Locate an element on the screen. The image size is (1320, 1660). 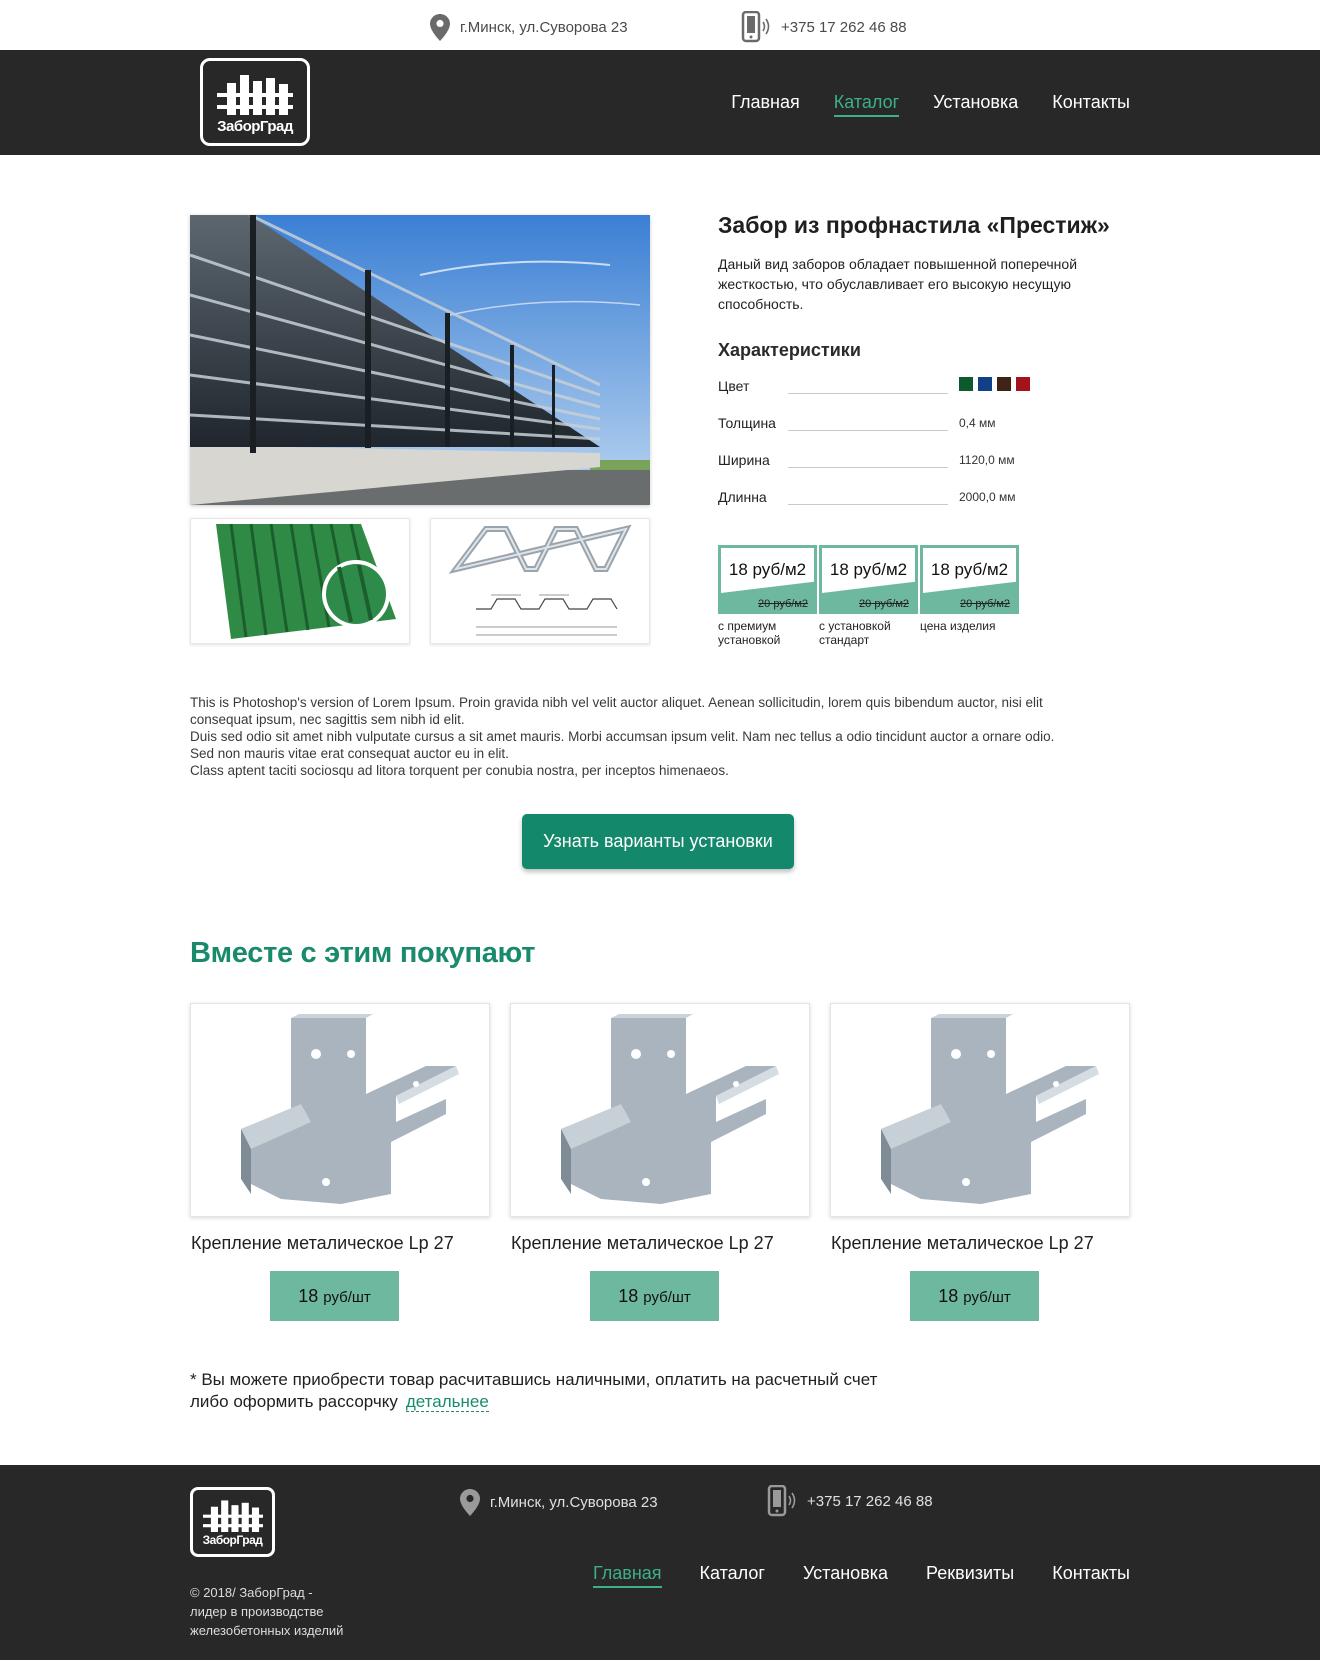
footer-logo: ЗаборГрад is located at coordinates (232, 1522).